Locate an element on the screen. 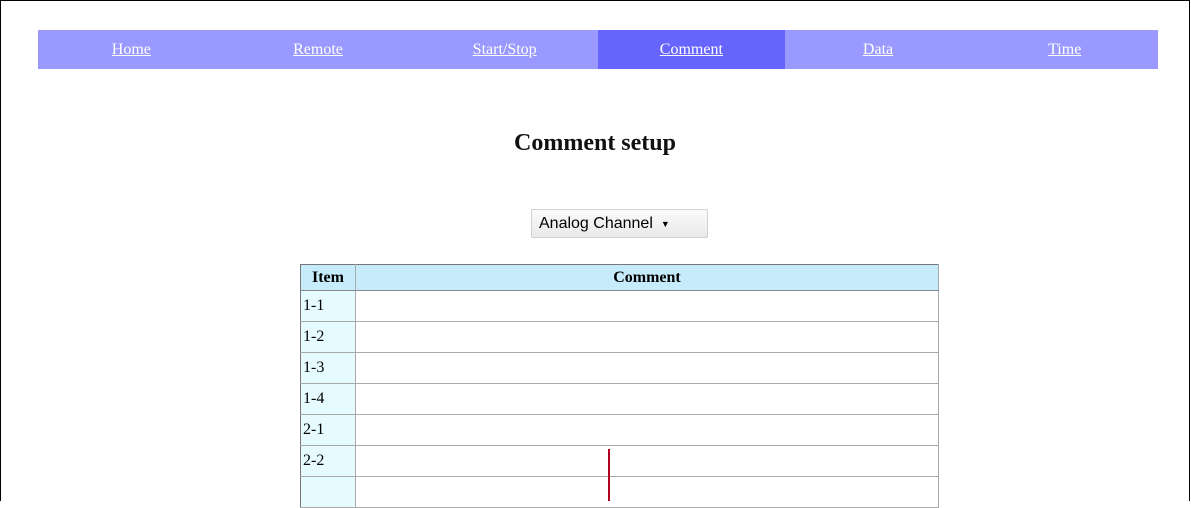 This screenshot has width=1191, height=508. comment-column-header: Comment is located at coordinates (647, 277).